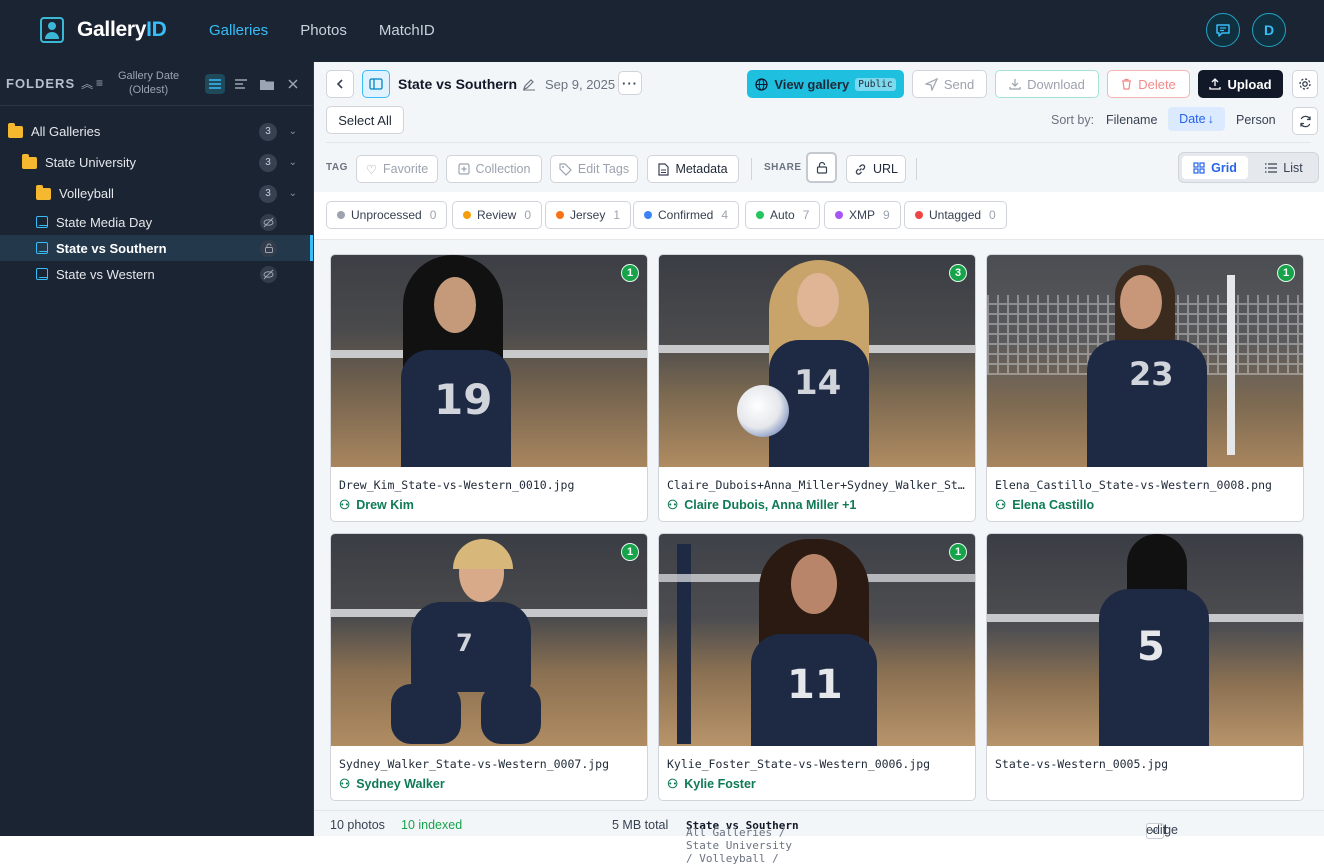  Describe the element at coordinates (588, 215) in the screenshot. I see `filter-jersey: Jersey 1` at that location.